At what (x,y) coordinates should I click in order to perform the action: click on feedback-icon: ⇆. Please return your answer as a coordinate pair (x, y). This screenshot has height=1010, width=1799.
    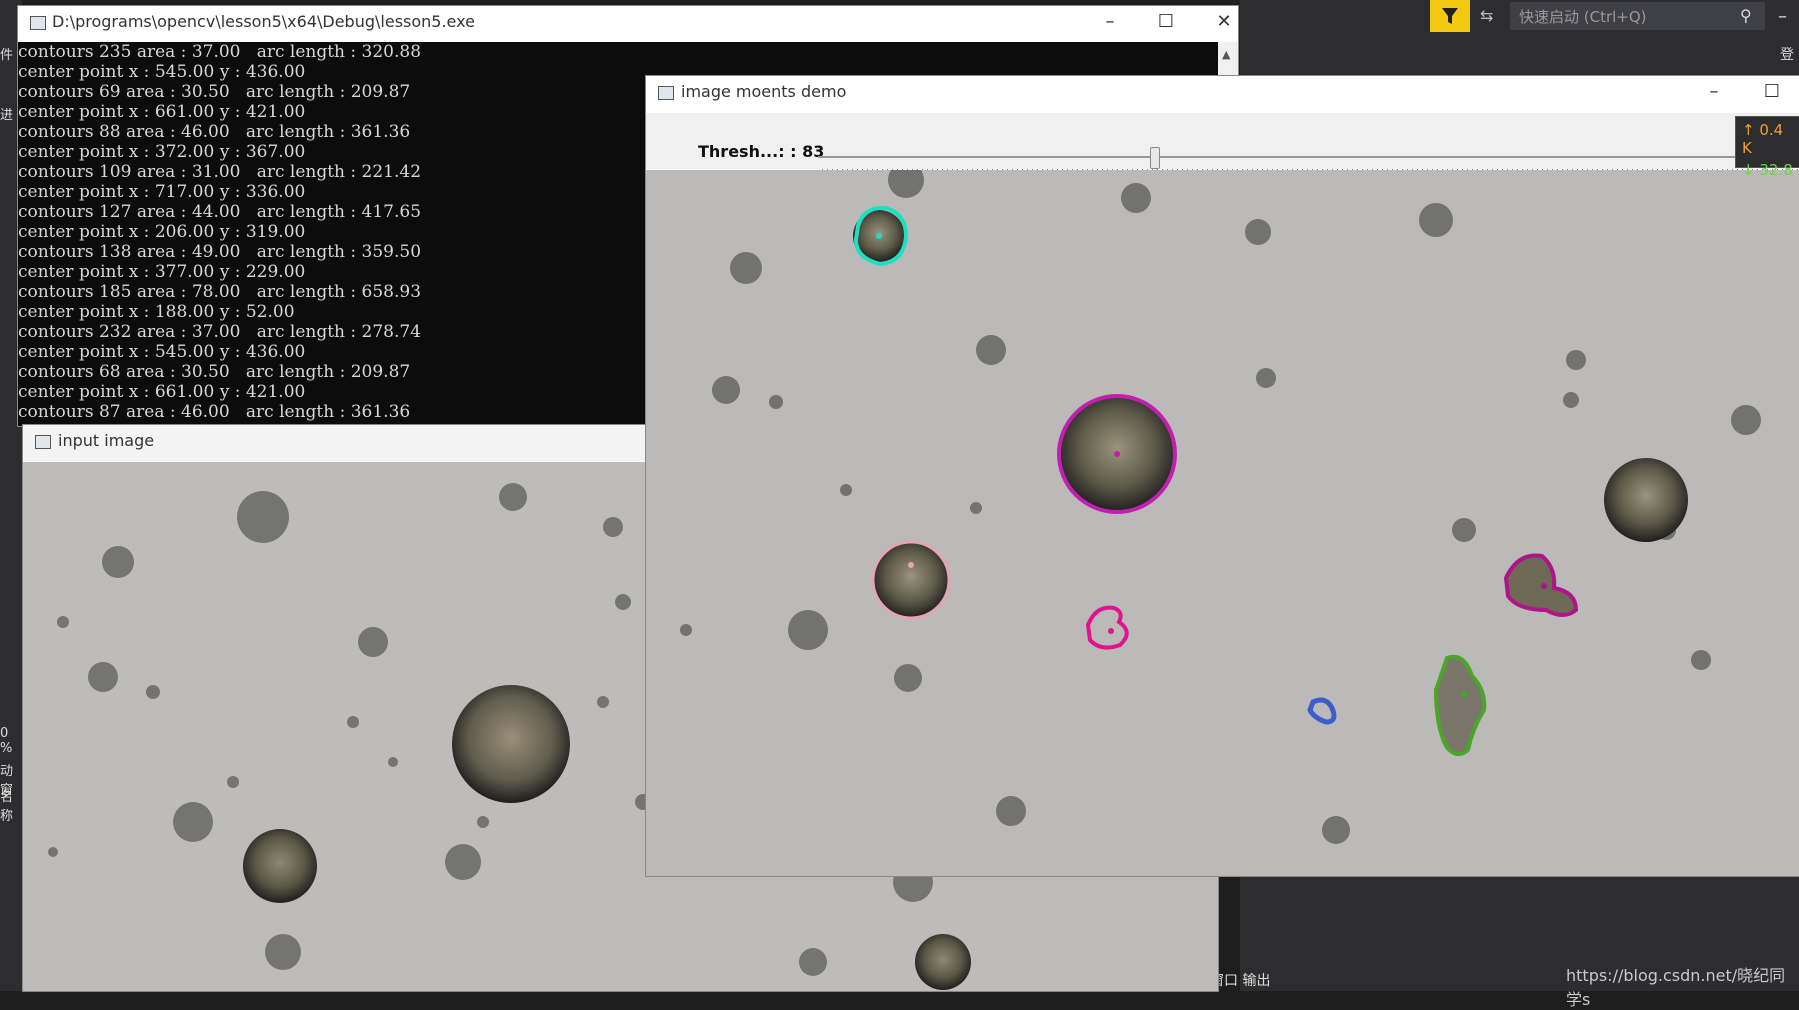
    Looking at the image, I should click on (1486, 15).